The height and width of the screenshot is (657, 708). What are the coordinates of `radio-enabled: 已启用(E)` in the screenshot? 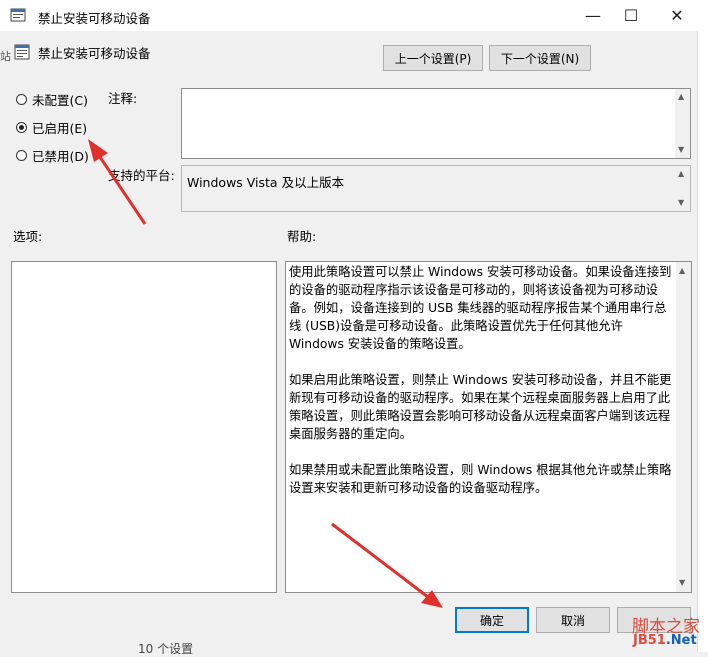 It's located at (51, 127).